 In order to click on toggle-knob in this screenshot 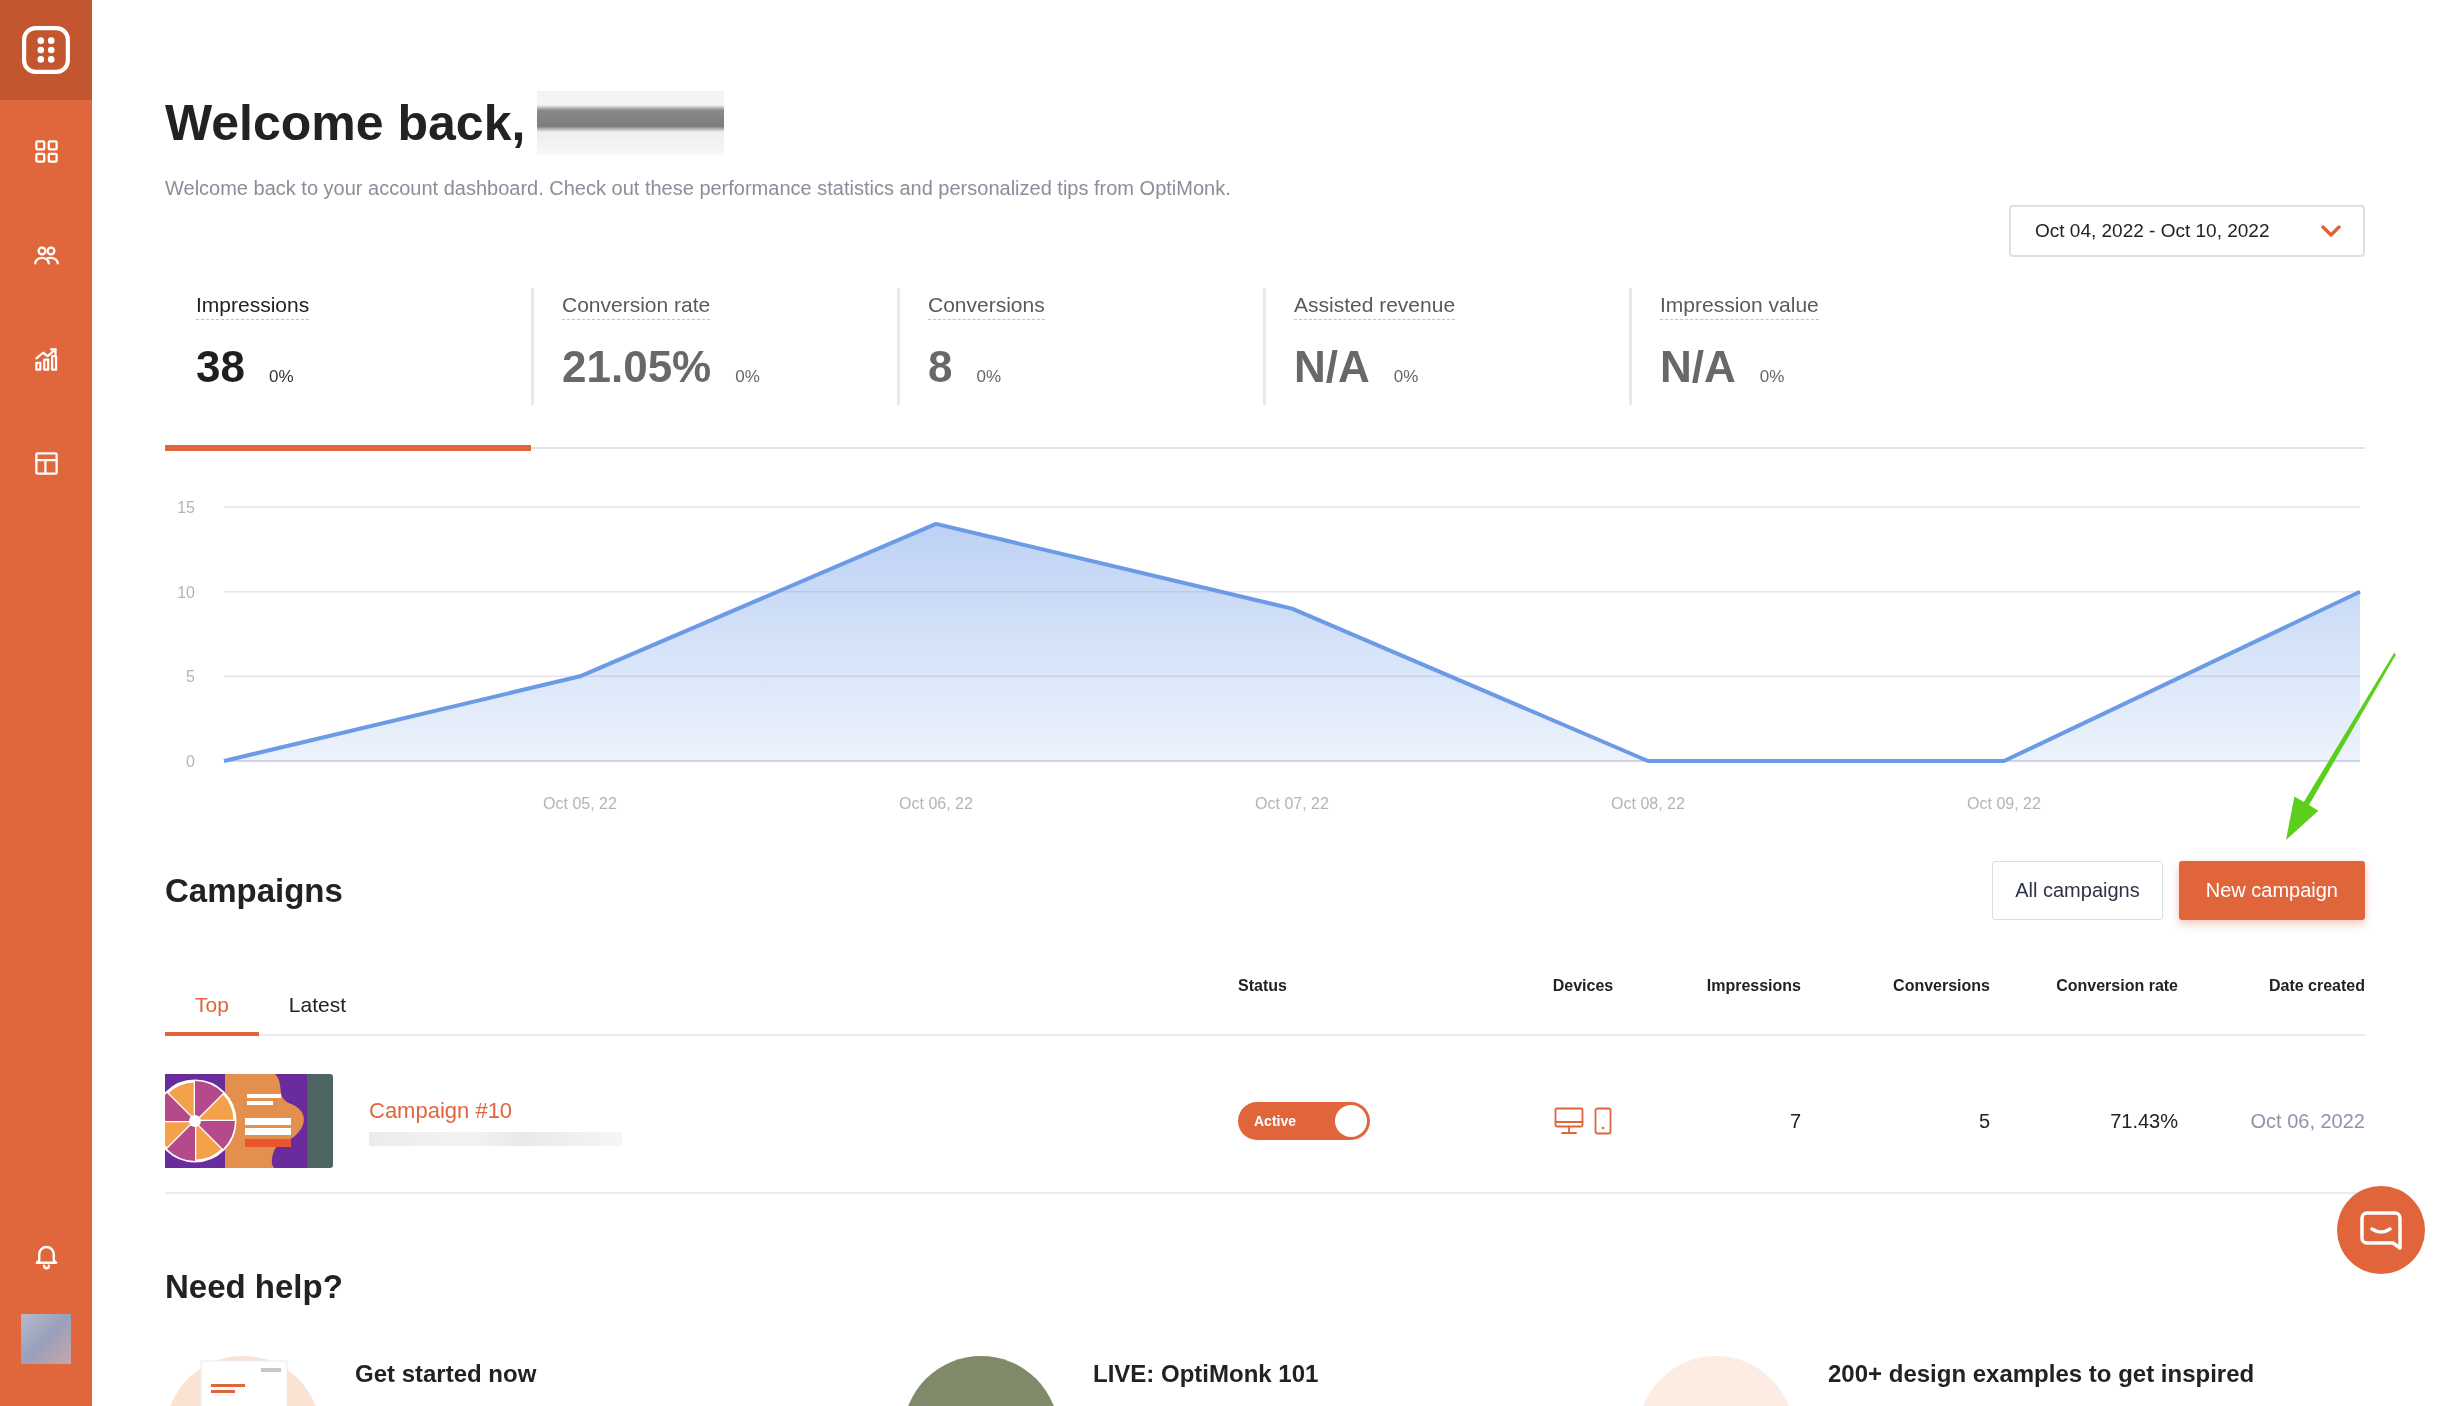, I will do `click(1351, 1121)`.